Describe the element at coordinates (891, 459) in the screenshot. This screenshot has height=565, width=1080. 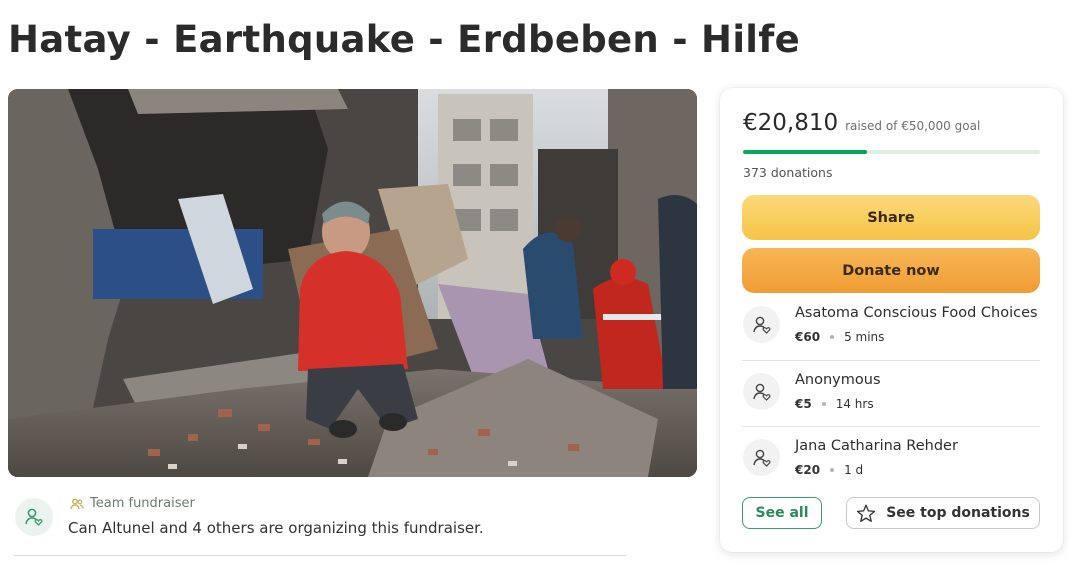
I see `donor-list-item: Jana Catharina Rehder €20 1 d` at that location.